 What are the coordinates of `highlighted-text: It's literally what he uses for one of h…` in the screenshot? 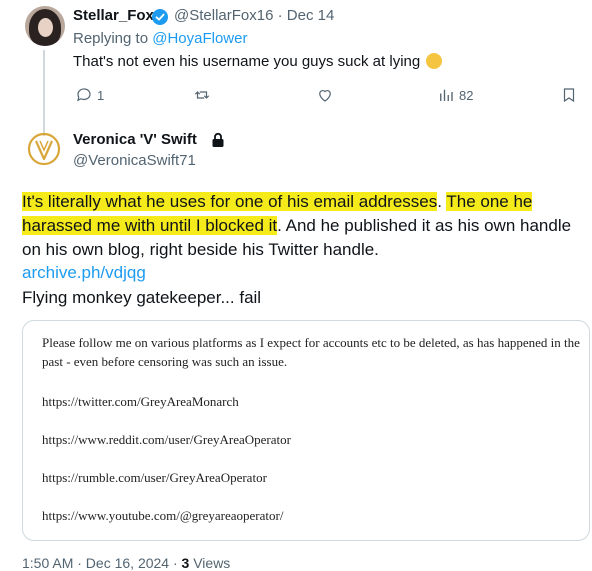 It's located at (230, 201).